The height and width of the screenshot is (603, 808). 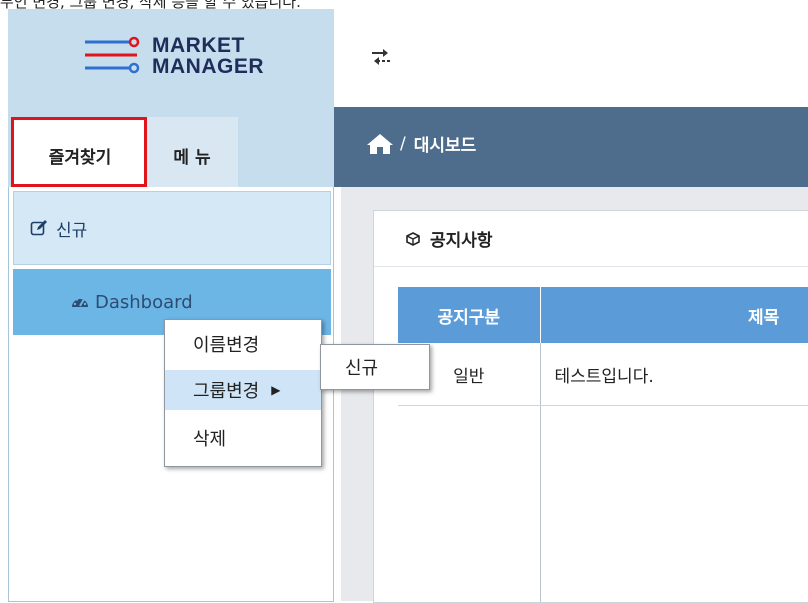 I want to click on menu-item-change-group-label: 그룹변경, so click(x=226, y=391).